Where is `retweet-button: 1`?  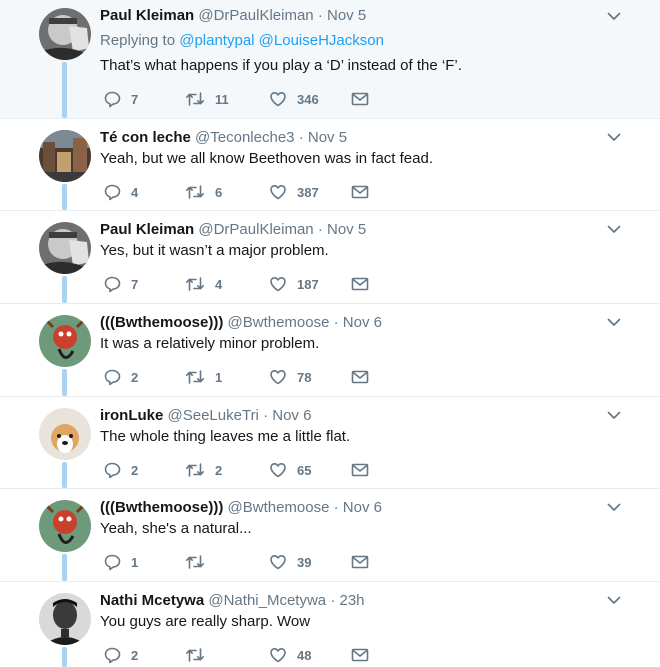 retweet-button: 1 is located at coordinates (203, 377).